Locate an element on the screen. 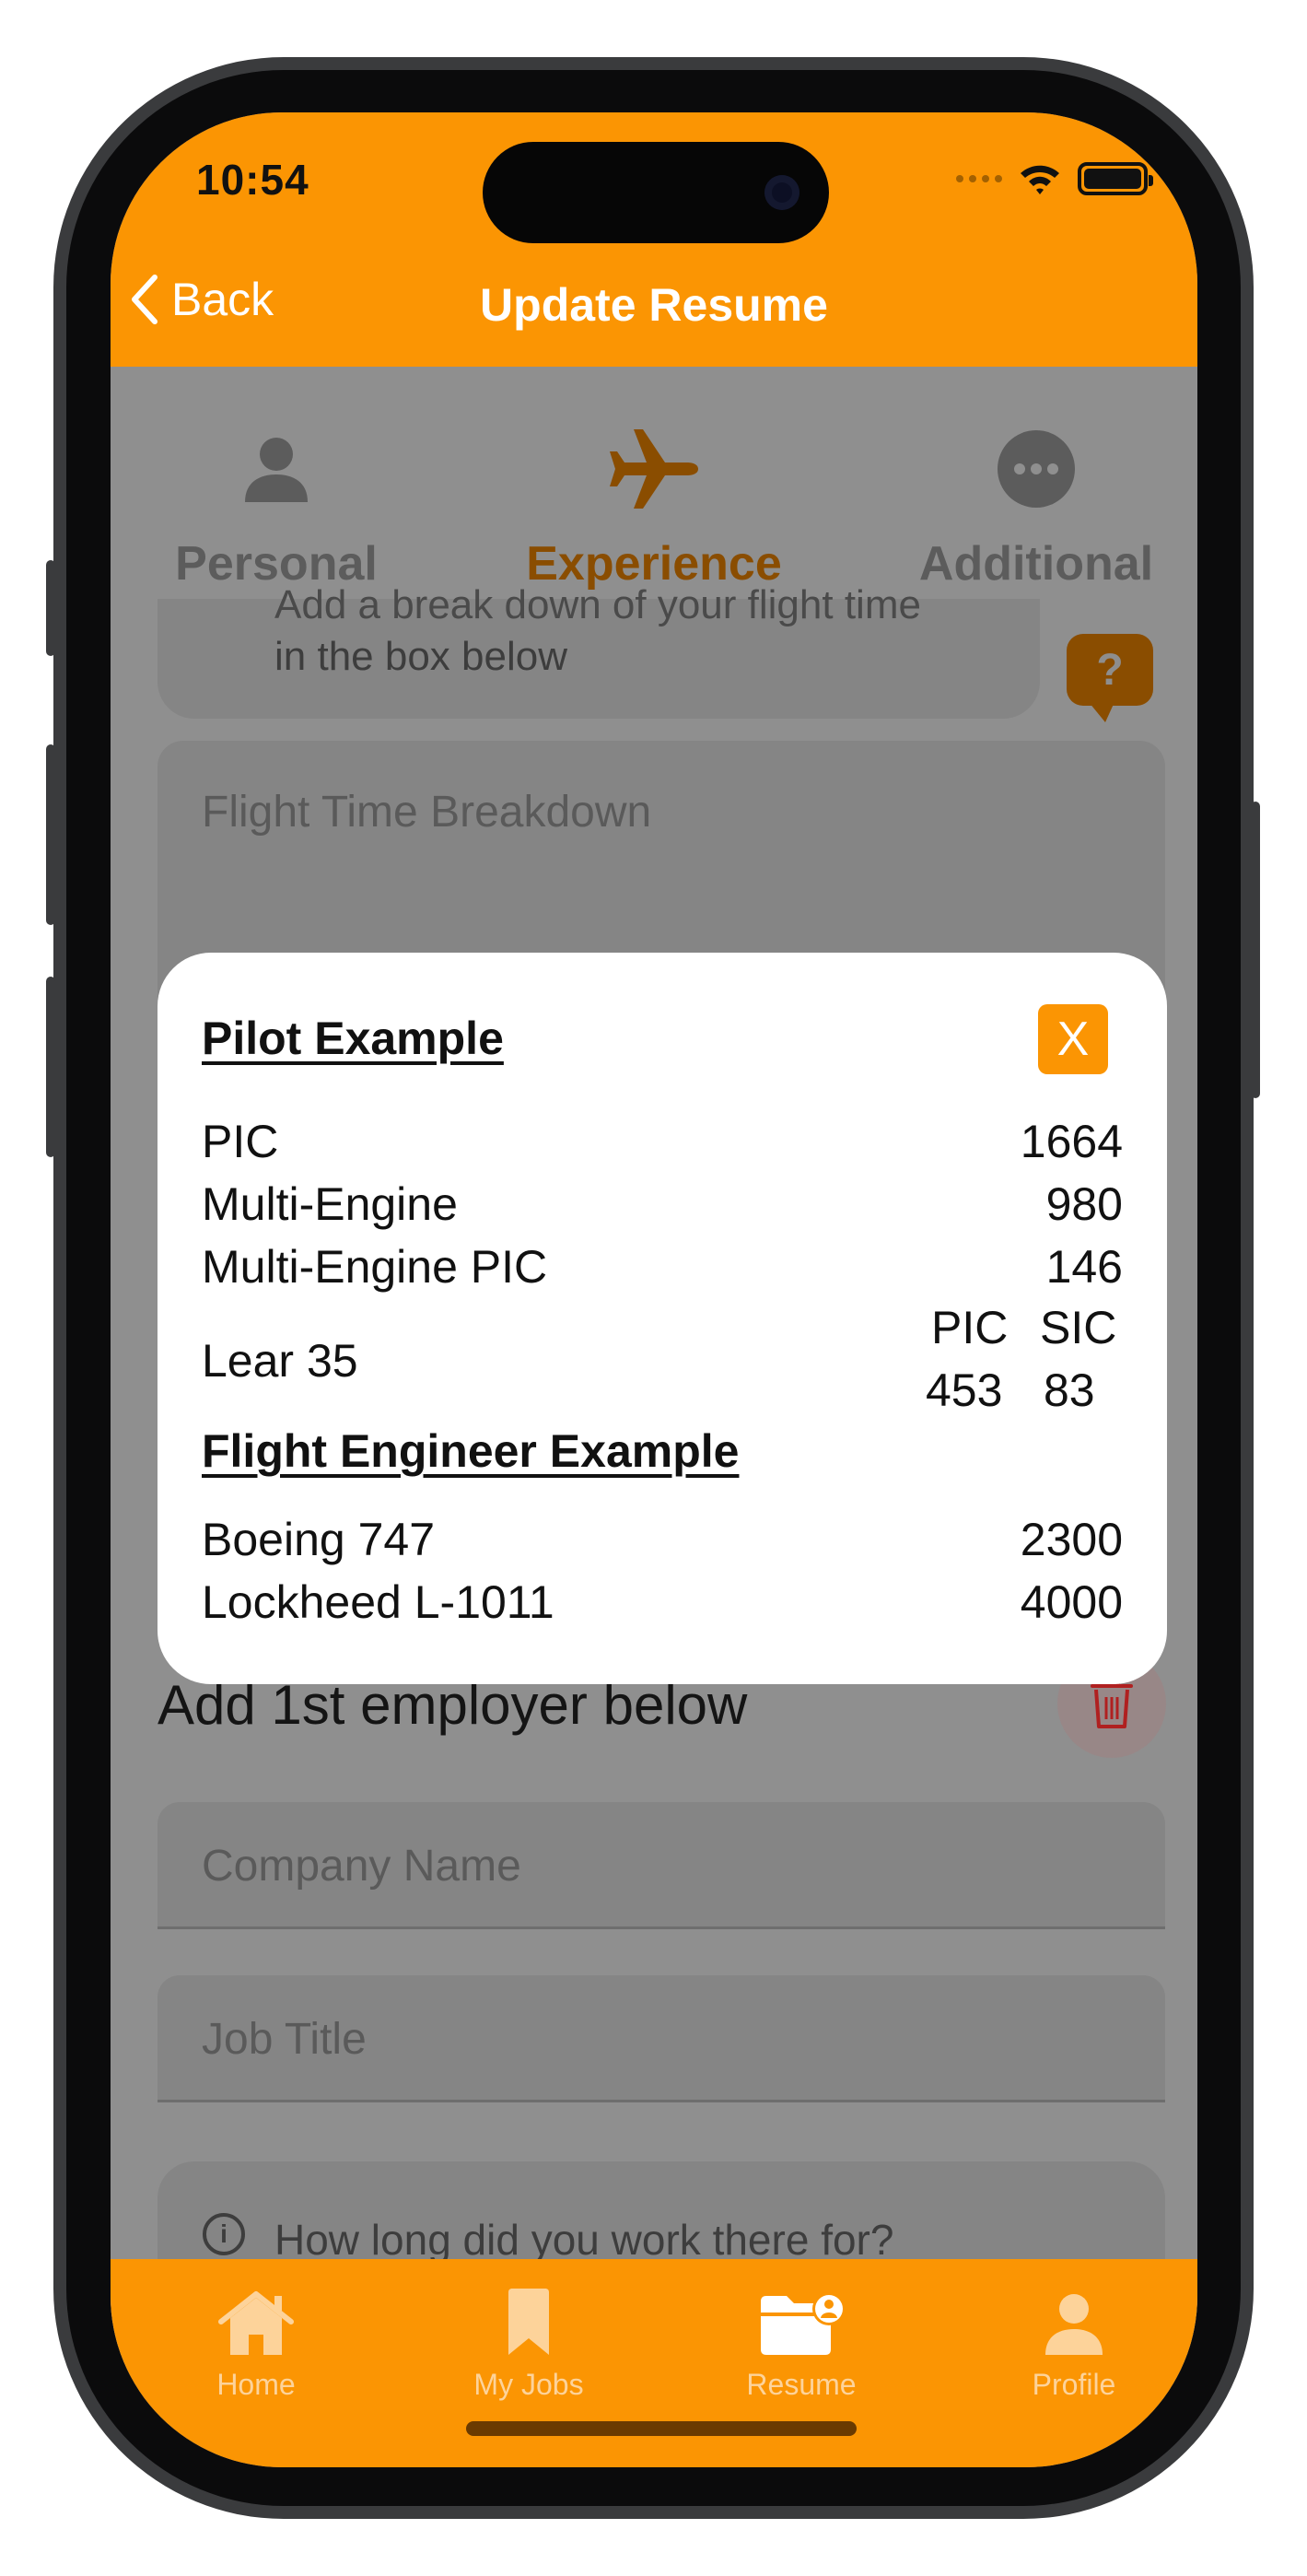 The height and width of the screenshot is (2576, 1307). airplane-icon is located at coordinates (654, 469).